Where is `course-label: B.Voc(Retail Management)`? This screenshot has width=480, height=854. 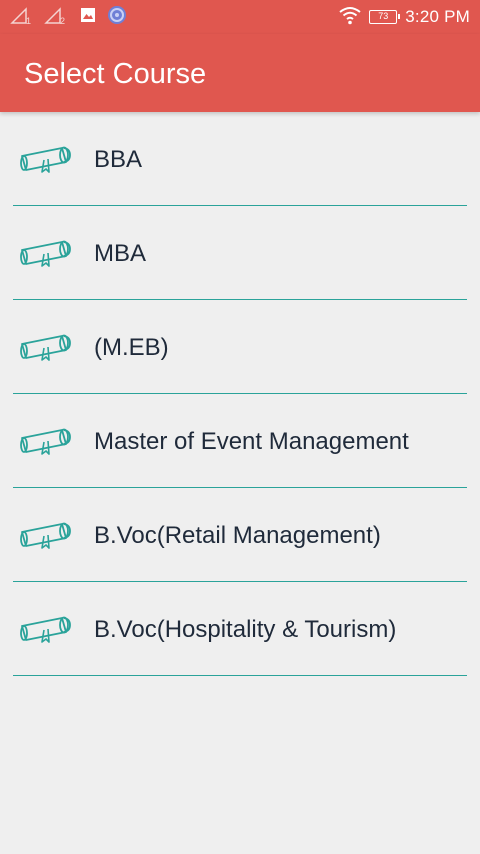
course-label: B.Voc(Retail Management) is located at coordinates (237, 535).